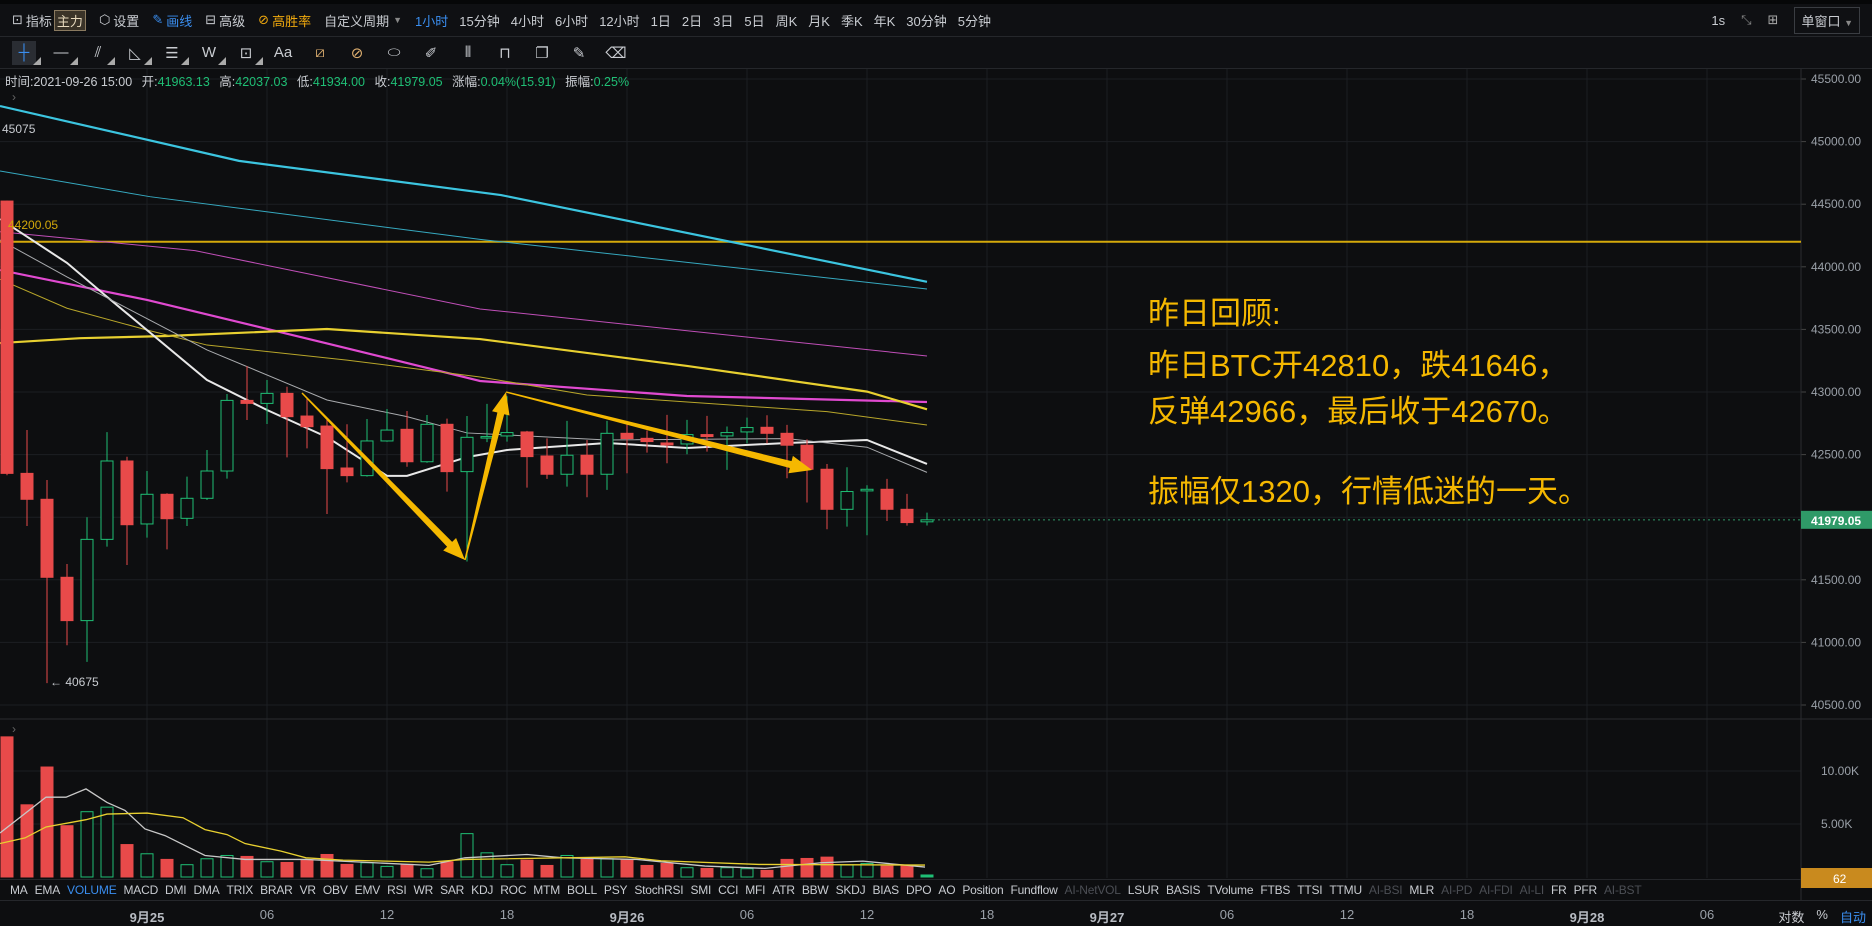 This screenshot has width=1872, height=926. I want to click on indicator-tab: MA, so click(19, 890).